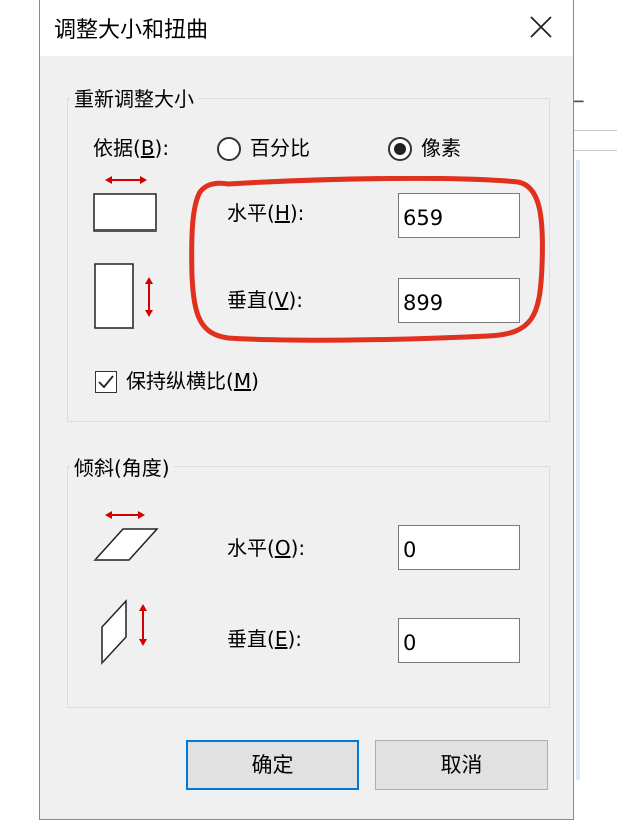 This screenshot has height=822, width=617. What do you see at coordinates (192, 381) in the screenshot?
I see `keep-aspect-ratio-label: 保持纵横比(M)` at bounding box center [192, 381].